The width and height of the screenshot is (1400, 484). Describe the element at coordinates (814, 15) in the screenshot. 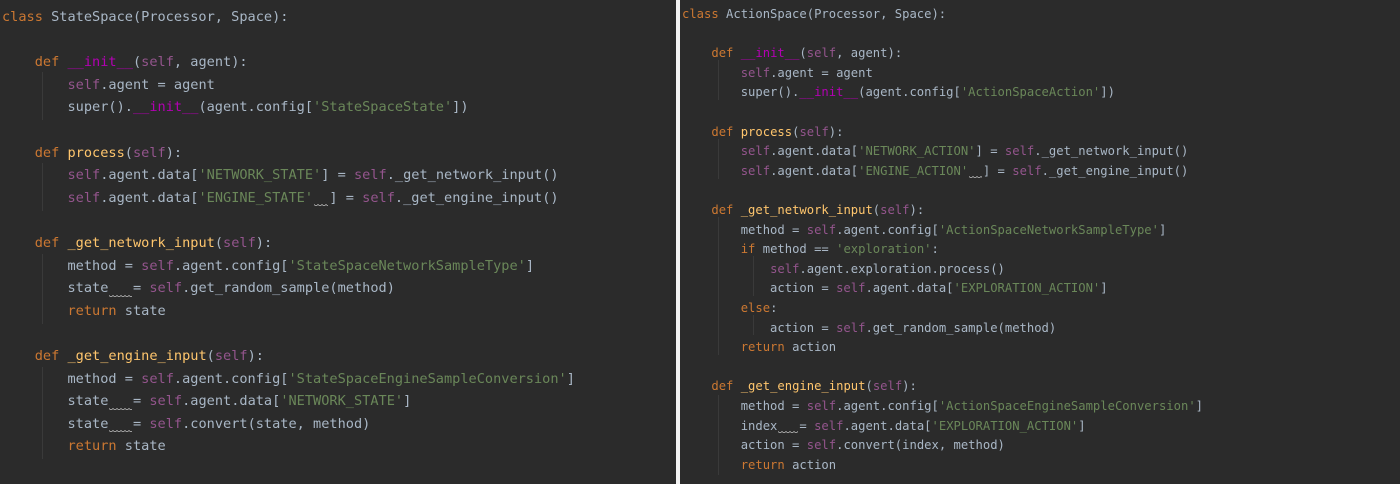

I see `code-line: class ActionSpace(Processor, Space):` at that location.